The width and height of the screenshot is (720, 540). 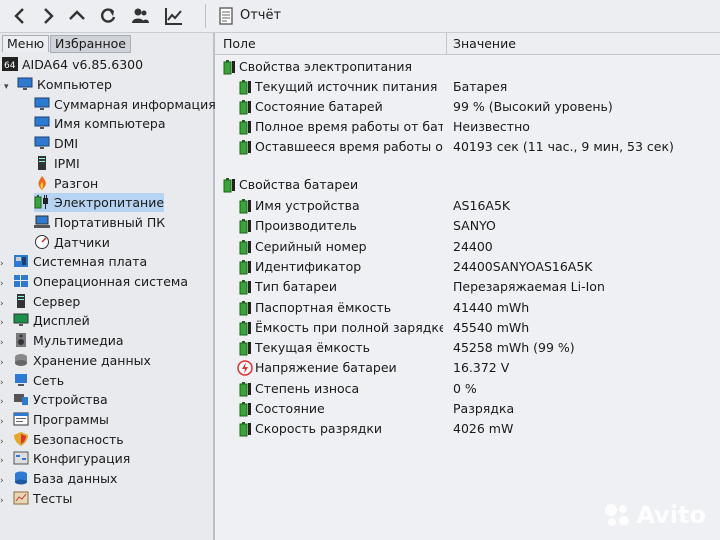 What do you see at coordinates (260, 15) in the screenshot?
I see `report-button-label: Отчёт` at bounding box center [260, 15].